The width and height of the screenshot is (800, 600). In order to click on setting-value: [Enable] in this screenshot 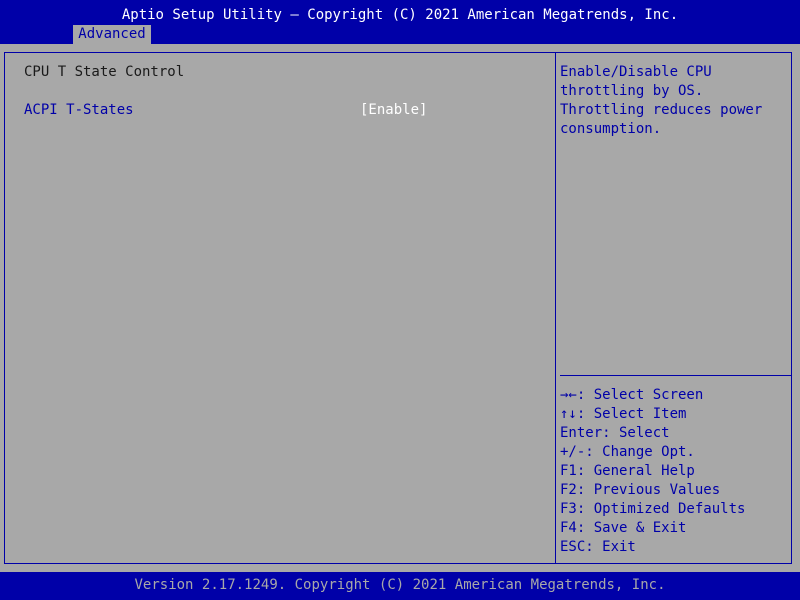, I will do `click(393, 110)`.